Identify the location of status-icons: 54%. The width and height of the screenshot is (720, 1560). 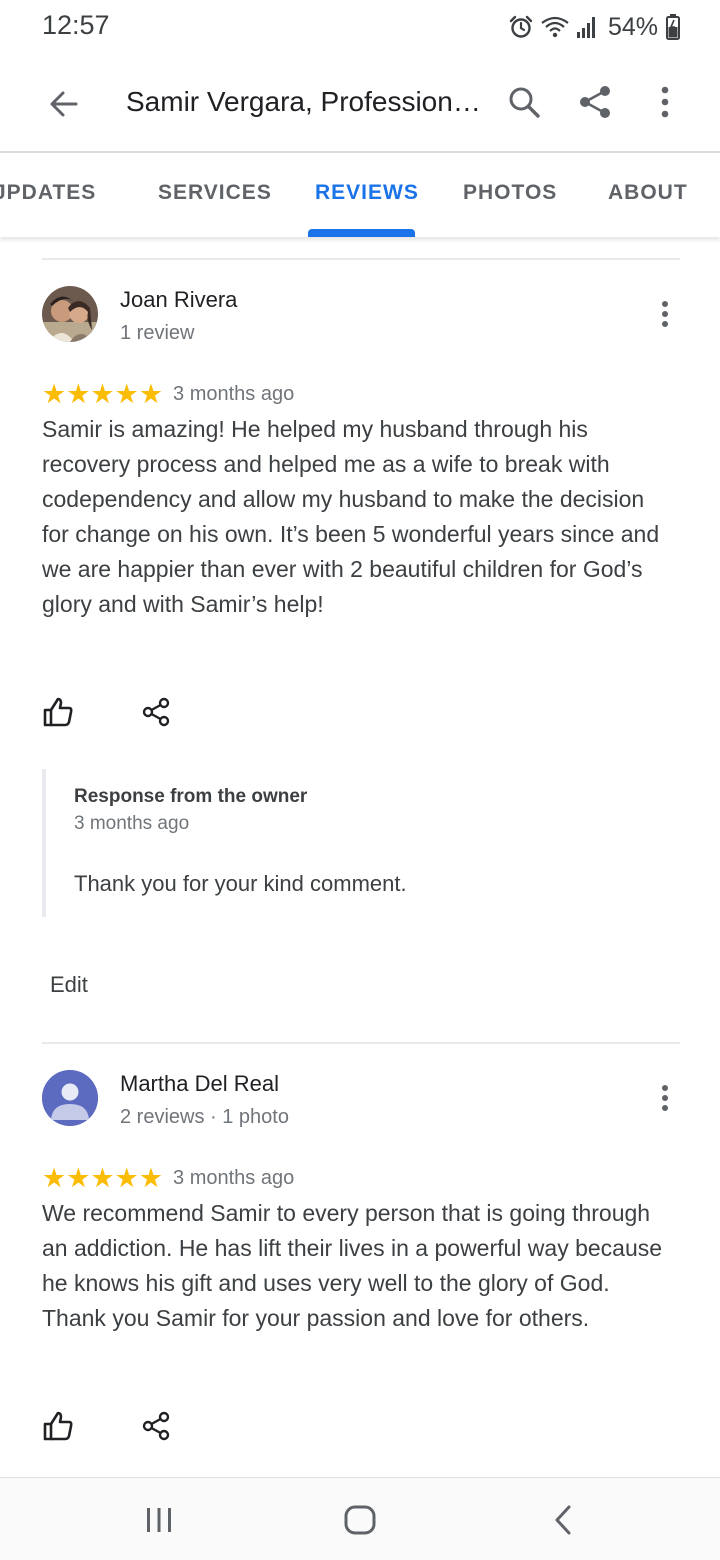
(594, 27).